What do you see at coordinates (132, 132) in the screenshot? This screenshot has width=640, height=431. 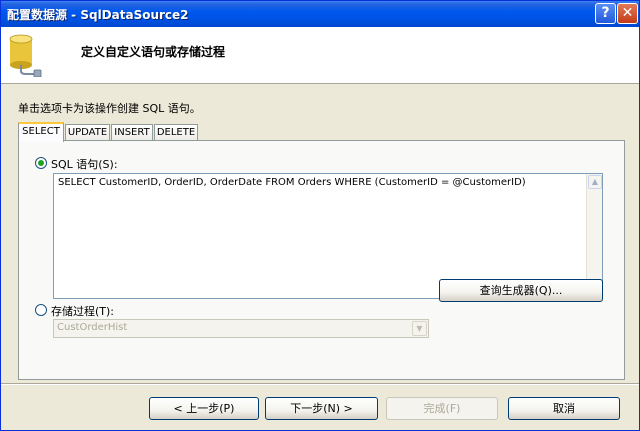 I see `tab-insert: INSERT` at bounding box center [132, 132].